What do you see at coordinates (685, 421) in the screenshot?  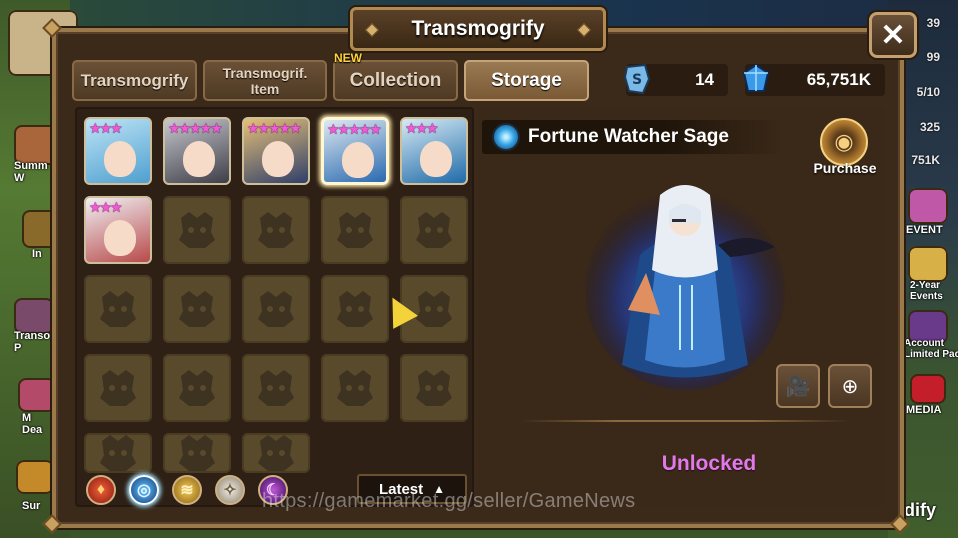 I see `divider` at bounding box center [685, 421].